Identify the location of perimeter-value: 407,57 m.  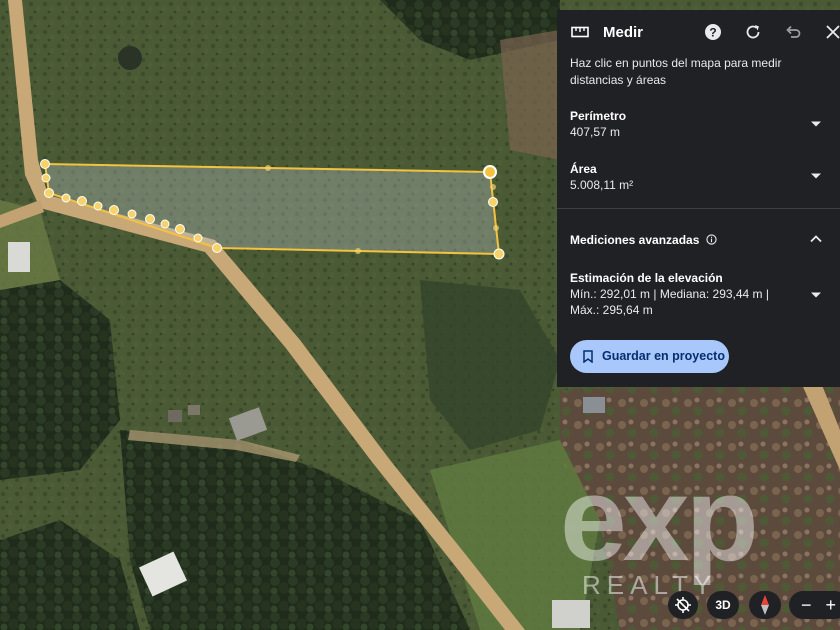
(595, 132).